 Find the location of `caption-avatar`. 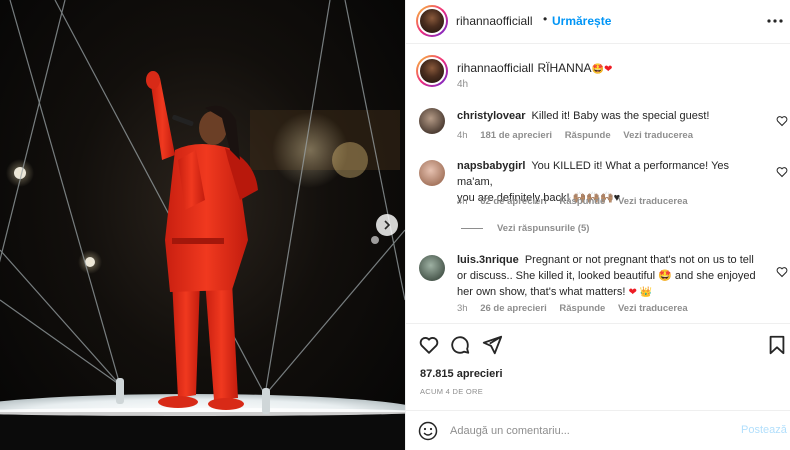

caption-avatar is located at coordinates (432, 71).